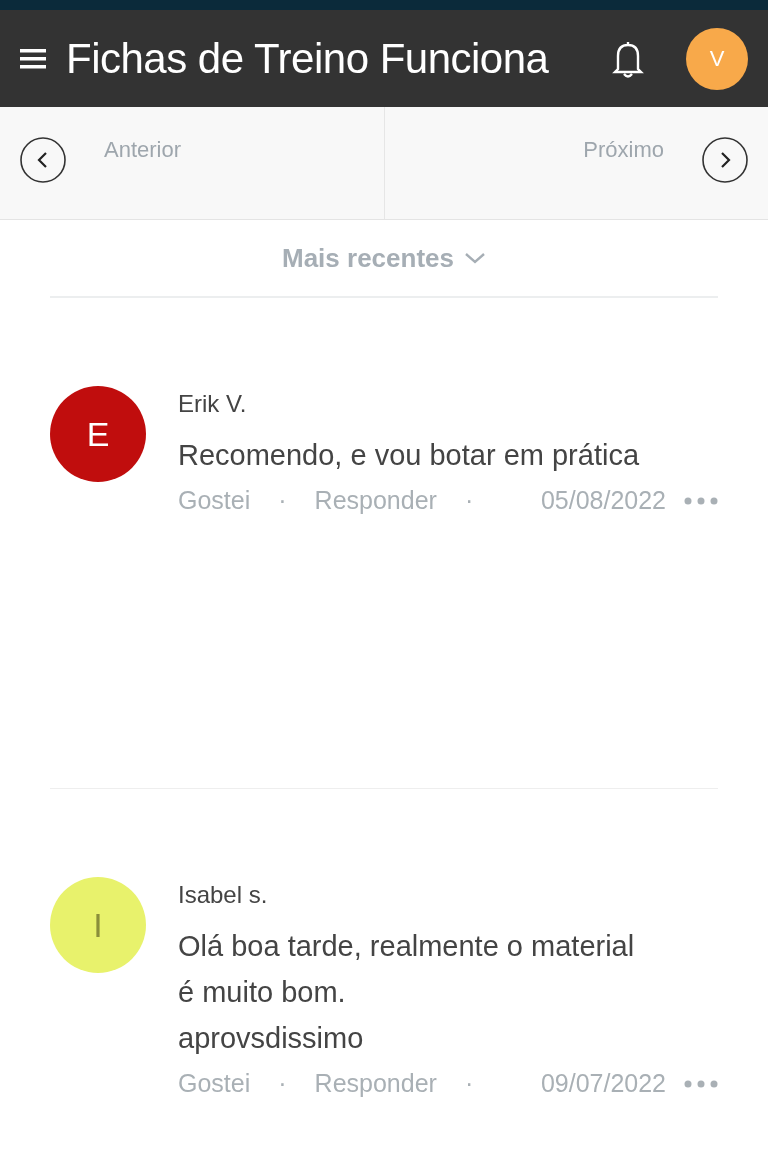  What do you see at coordinates (43, 160) in the screenshot?
I see `previous-icon` at bounding box center [43, 160].